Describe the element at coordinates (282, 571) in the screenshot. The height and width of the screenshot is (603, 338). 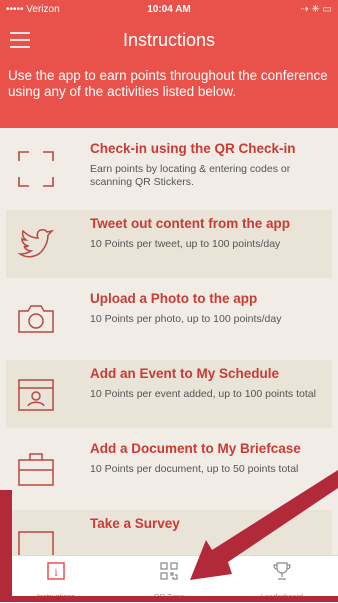
I see `trophy-icon` at that location.